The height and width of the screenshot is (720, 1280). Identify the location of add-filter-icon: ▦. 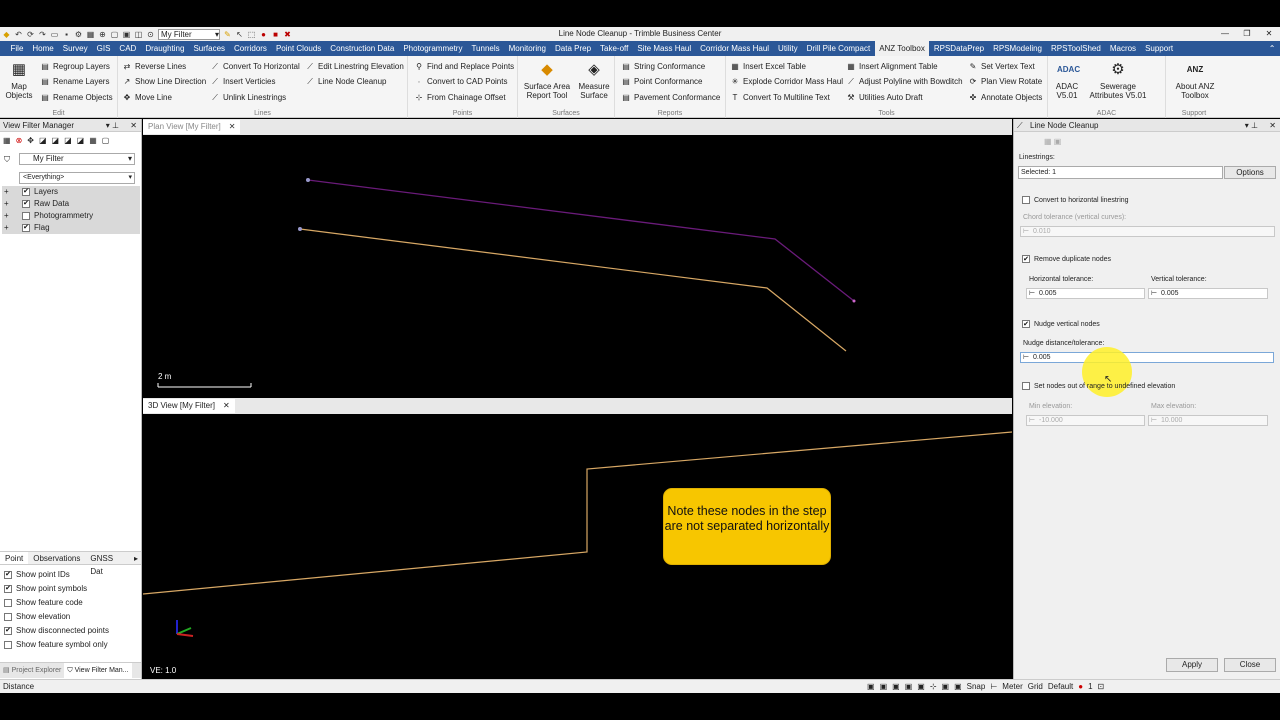
(7, 140).